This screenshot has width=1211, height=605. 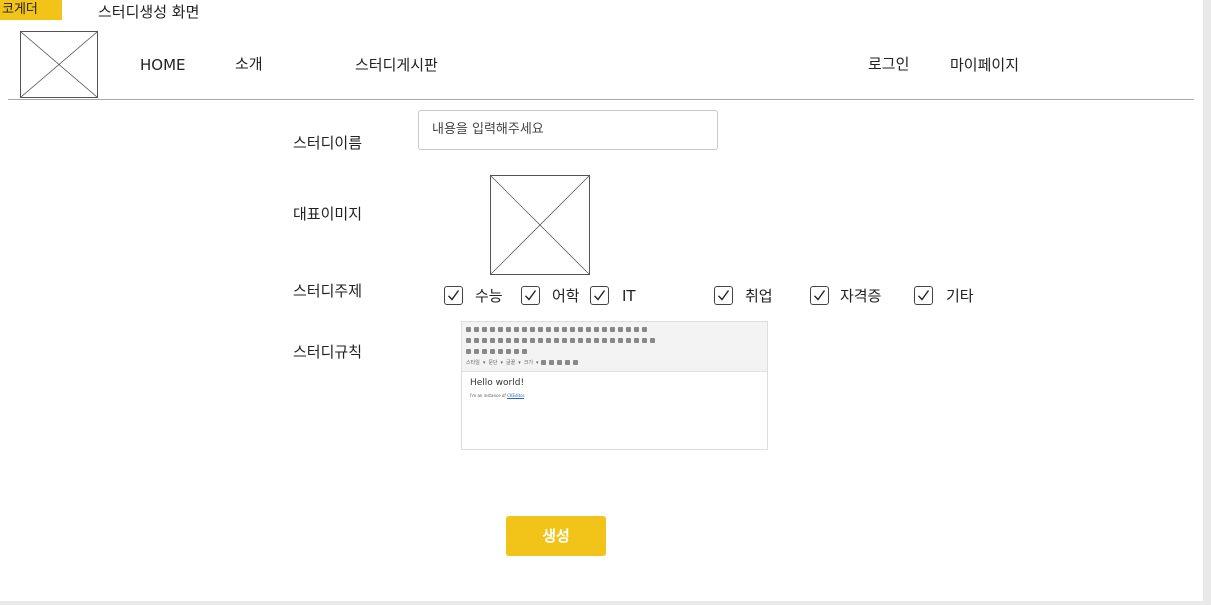 What do you see at coordinates (508, 351) in the screenshot?
I see `special-char-icon` at bounding box center [508, 351].